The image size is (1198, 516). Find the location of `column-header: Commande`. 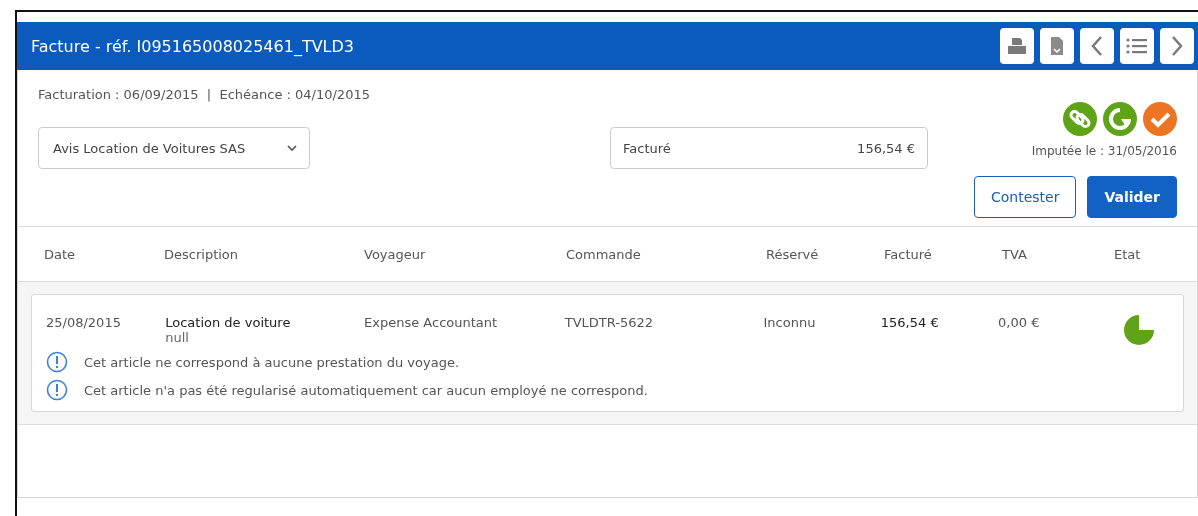

column-header: Commande is located at coordinates (604, 254).